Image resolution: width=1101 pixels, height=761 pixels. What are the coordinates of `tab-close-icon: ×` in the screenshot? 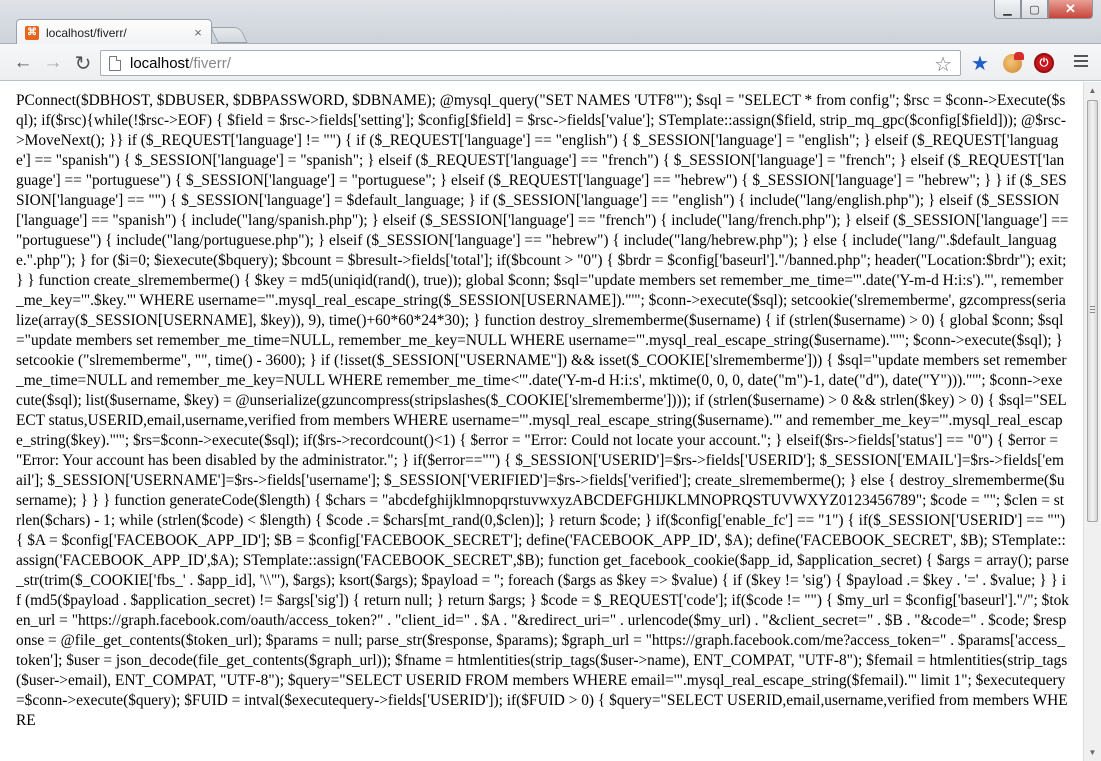 It's located at (198, 32).